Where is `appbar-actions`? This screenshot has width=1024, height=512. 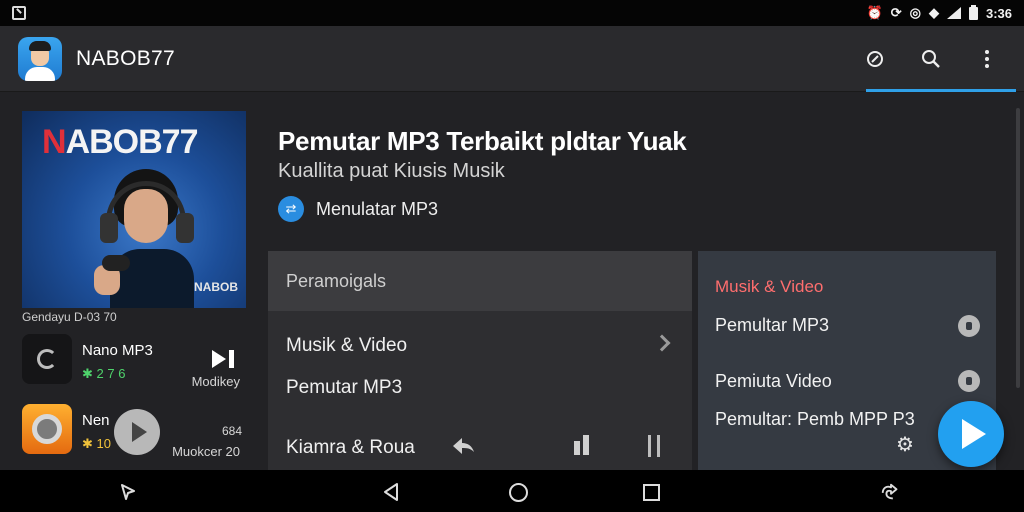 appbar-actions is located at coordinates (931, 59).